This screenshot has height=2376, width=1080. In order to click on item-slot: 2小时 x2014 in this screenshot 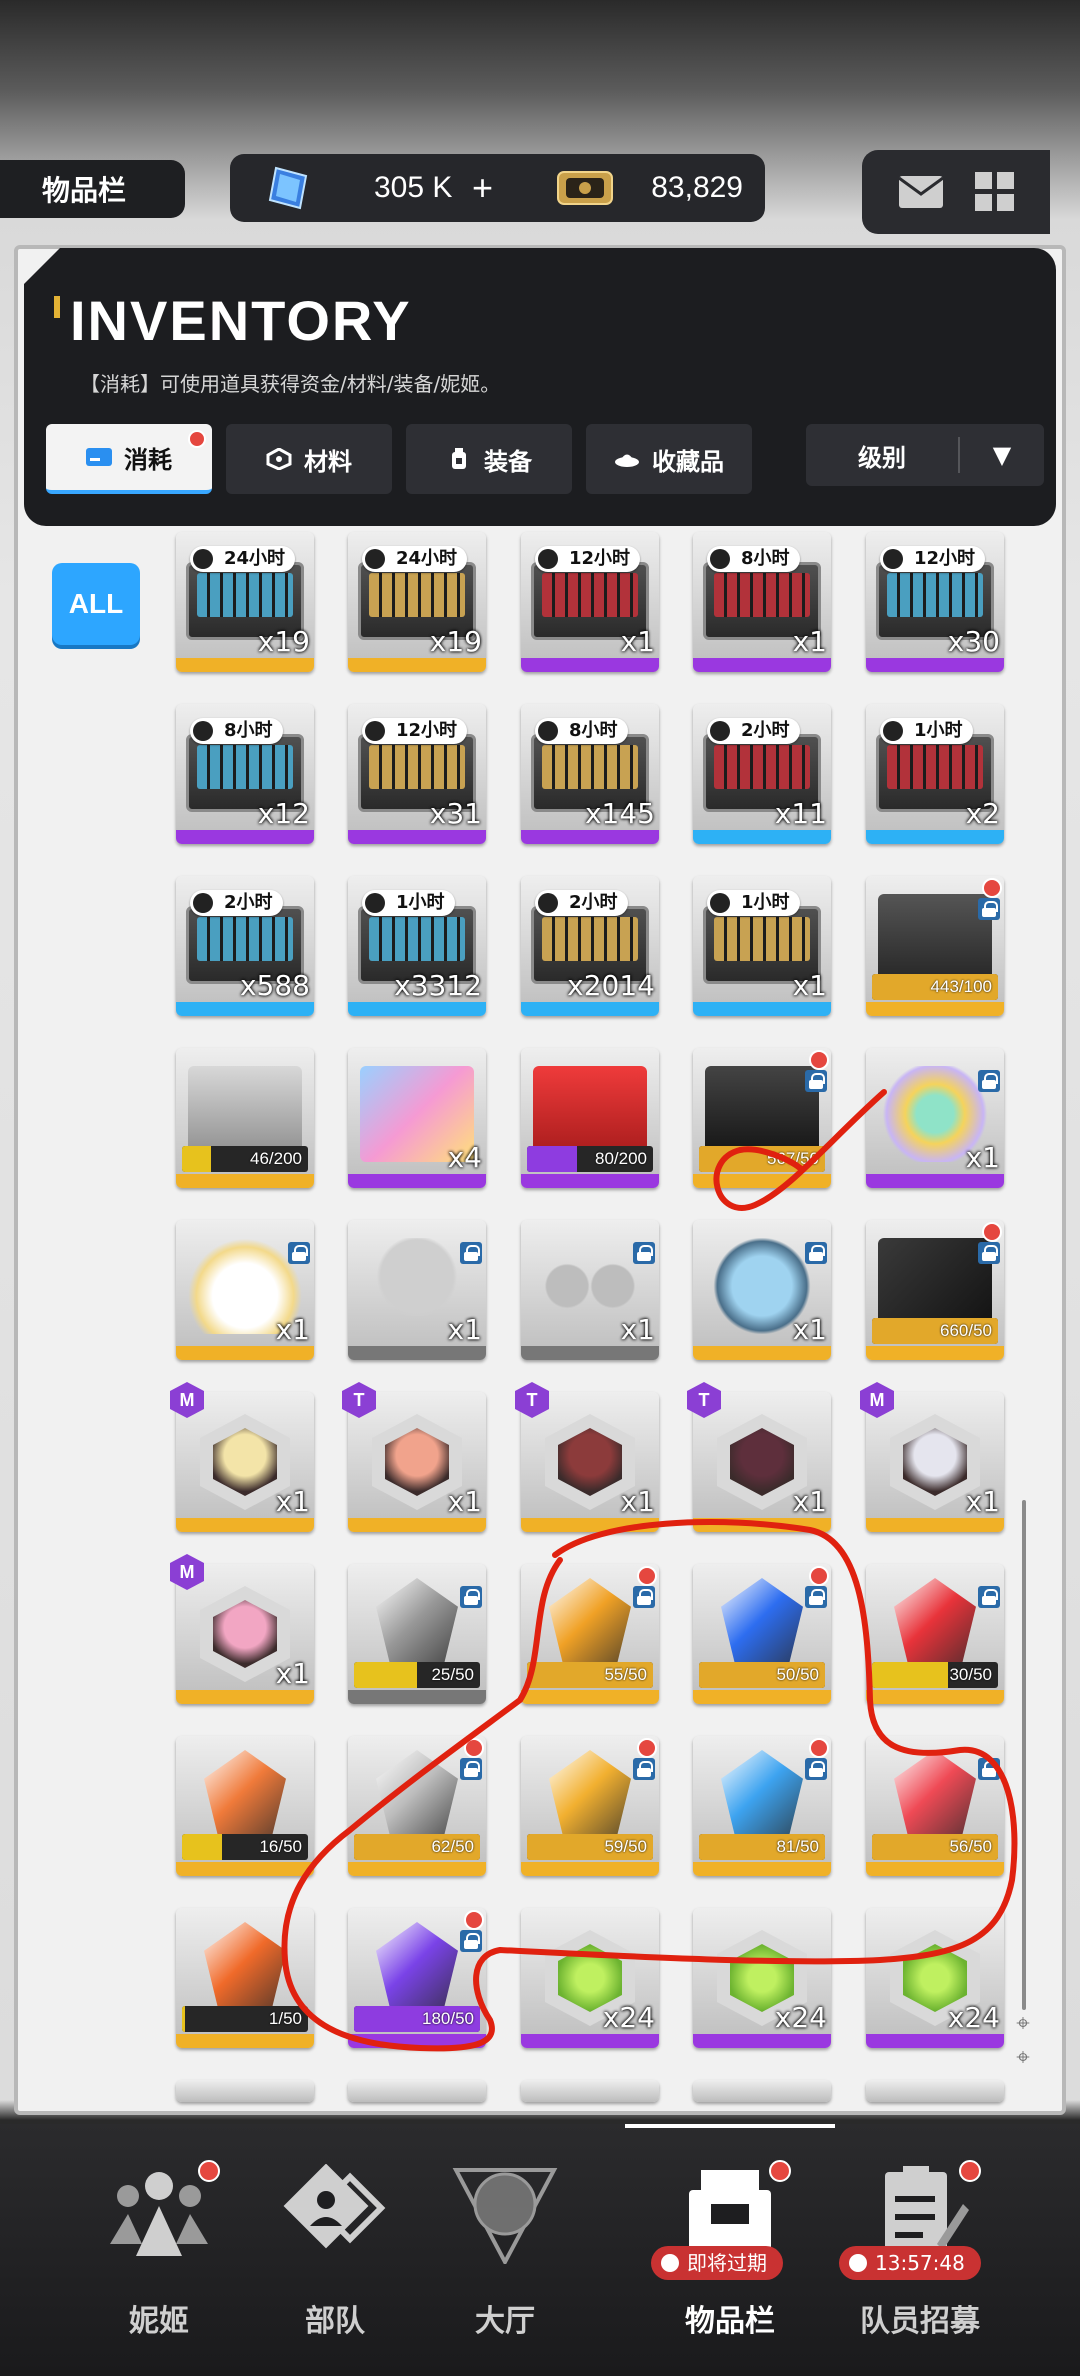, I will do `click(590, 946)`.